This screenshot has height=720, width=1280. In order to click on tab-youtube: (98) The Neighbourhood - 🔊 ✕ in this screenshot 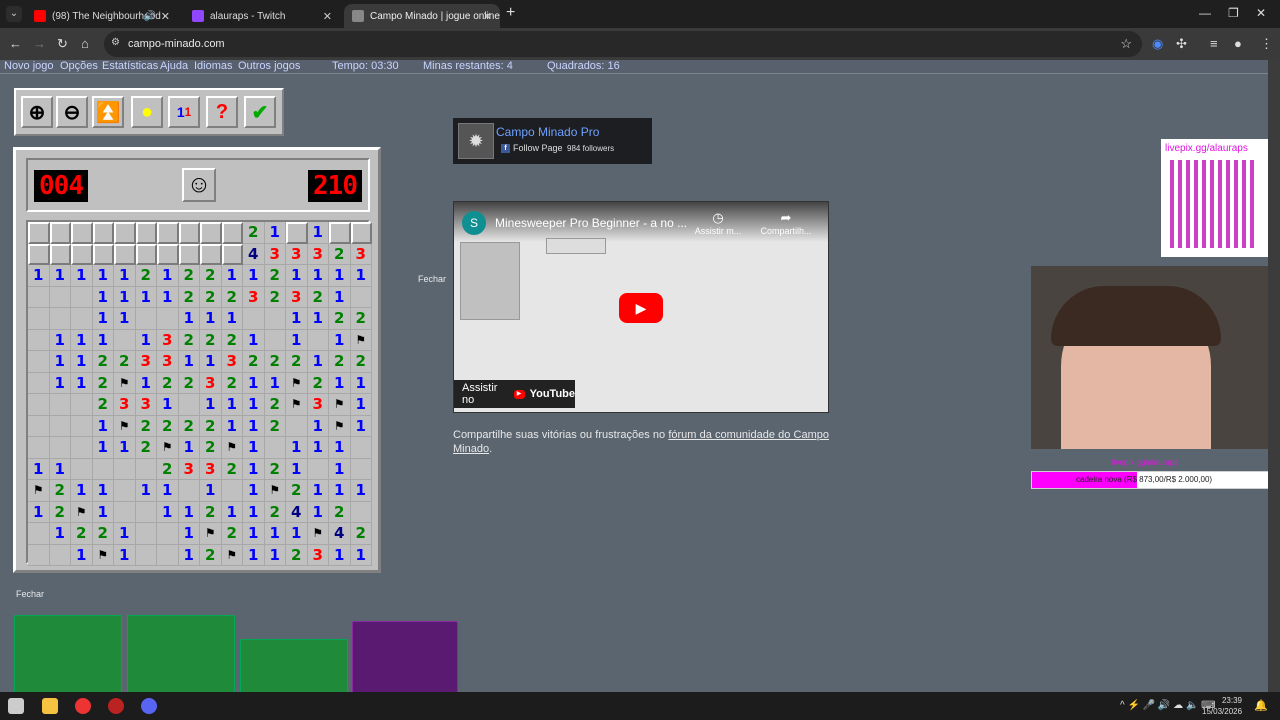, I will do `click(102, 16)`.